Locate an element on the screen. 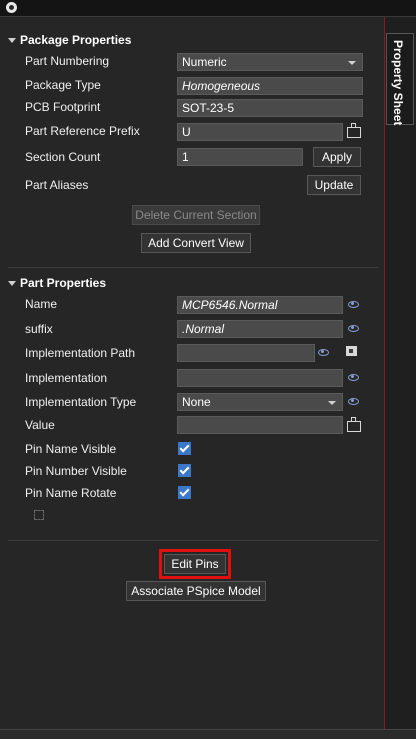 The width and height of the screenshot is (416, 739). value-label: Value is located at coordinates (40, 425).